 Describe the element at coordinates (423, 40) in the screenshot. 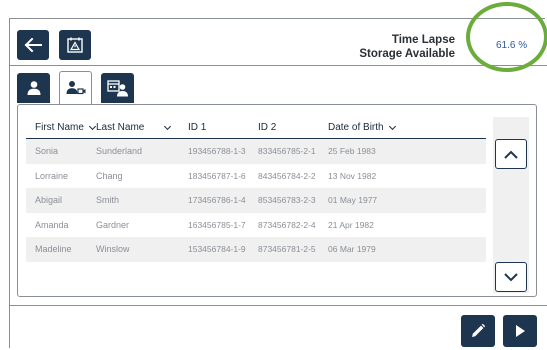

I see `storage-label-line1: Time Lapse` at that location.